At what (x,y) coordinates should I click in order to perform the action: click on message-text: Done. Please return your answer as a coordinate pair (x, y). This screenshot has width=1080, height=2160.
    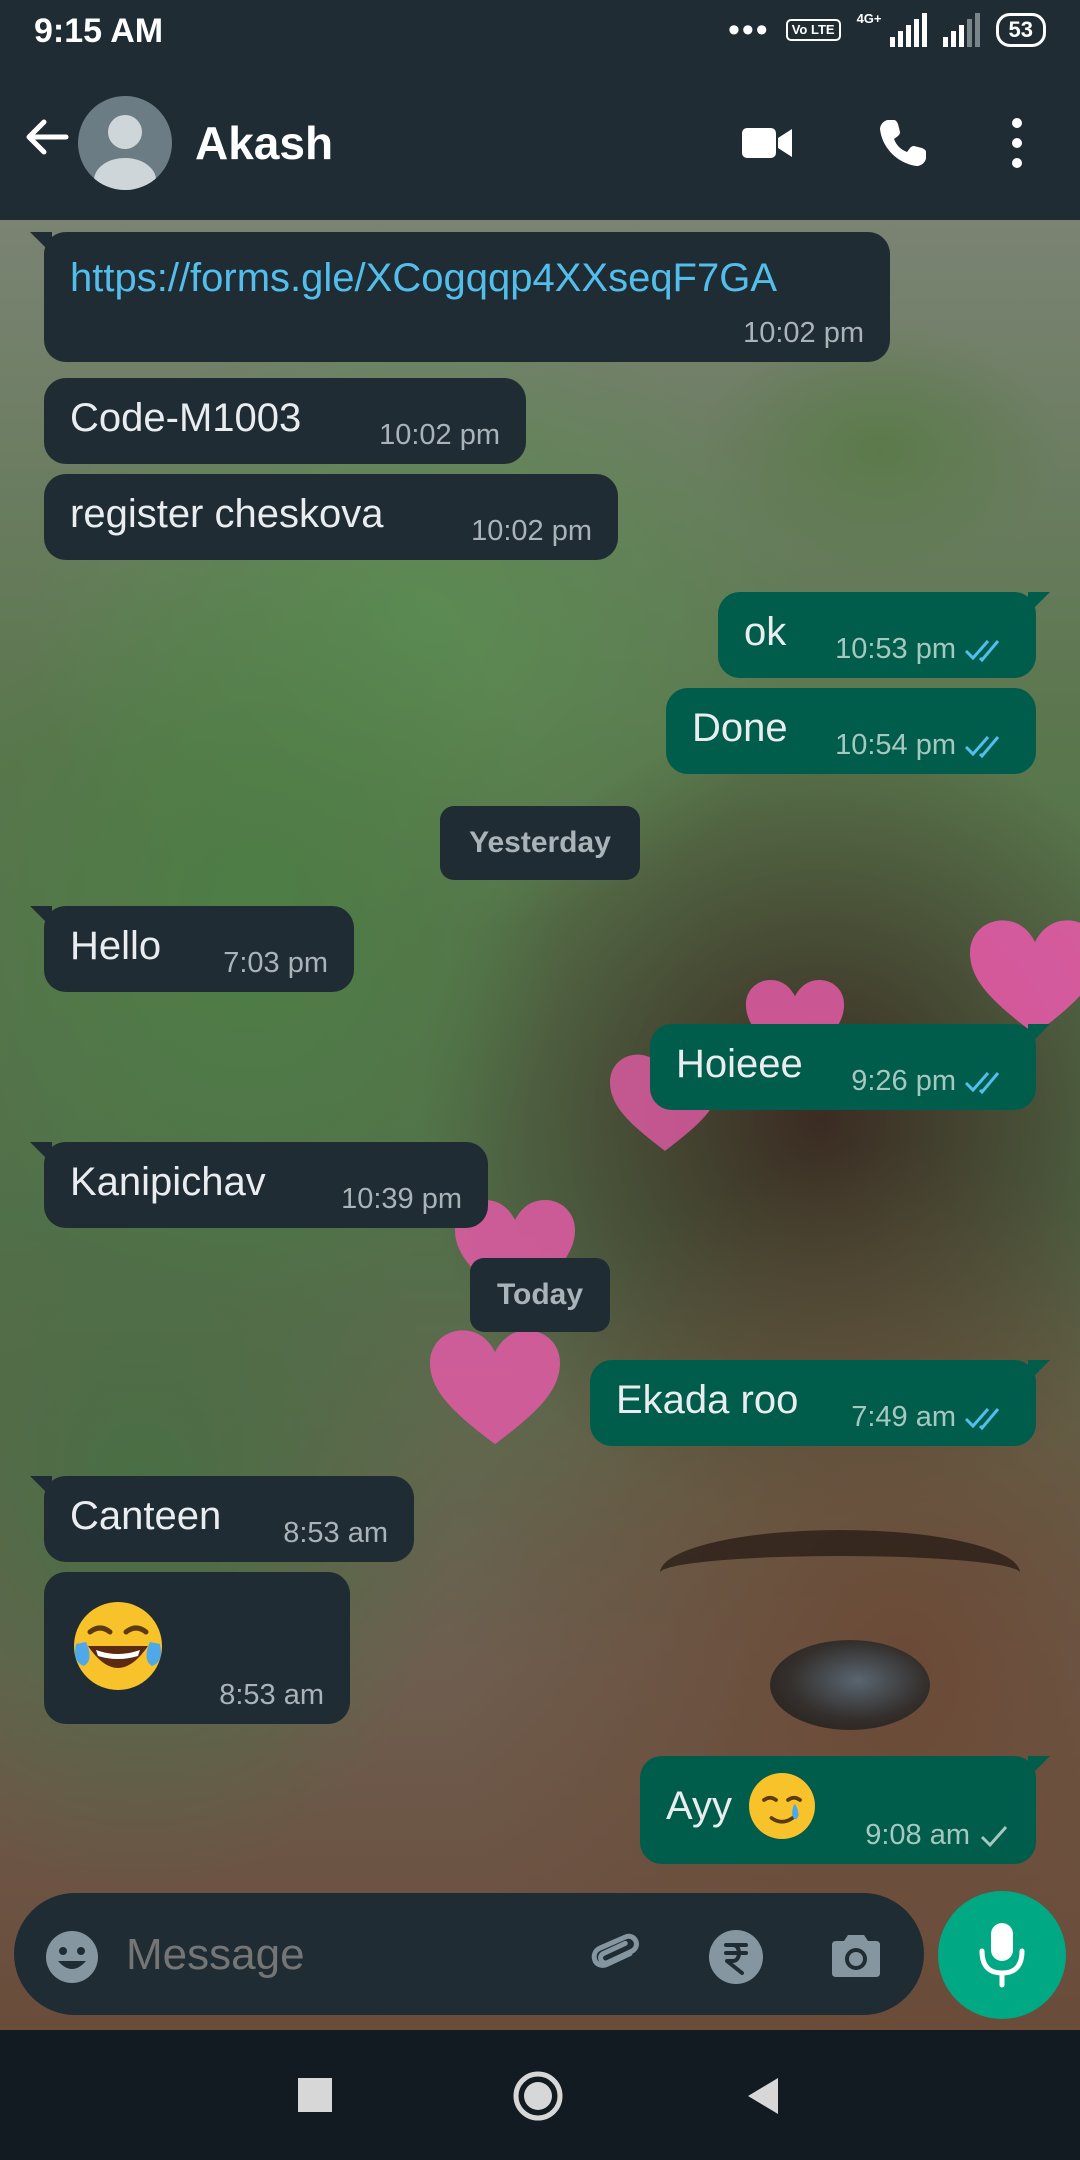
    Looking at the image, I should click on (740, 728).